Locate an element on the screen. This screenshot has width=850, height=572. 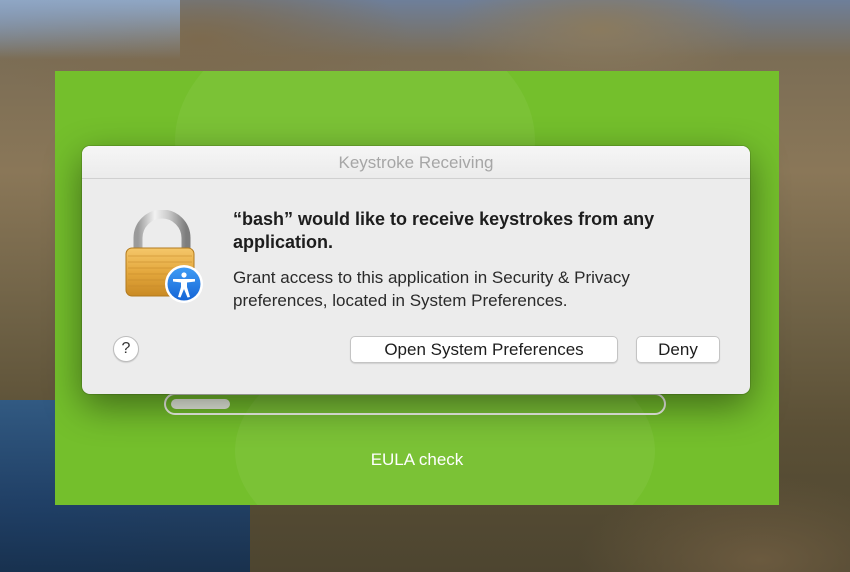
help-button: ? is located at coordinates (126, 349).